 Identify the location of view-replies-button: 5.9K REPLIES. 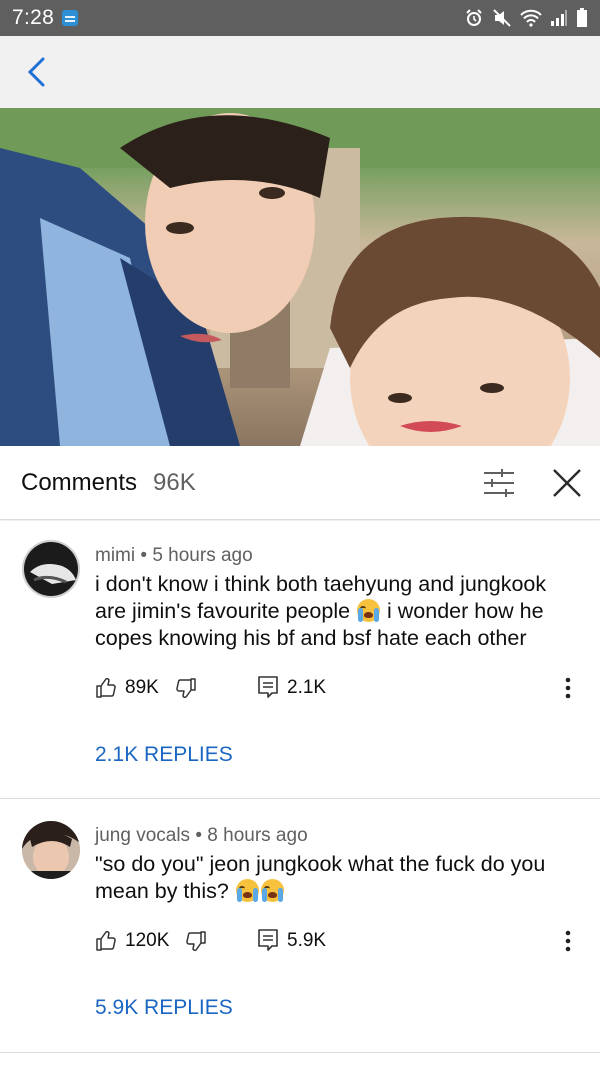
(164, 1008).